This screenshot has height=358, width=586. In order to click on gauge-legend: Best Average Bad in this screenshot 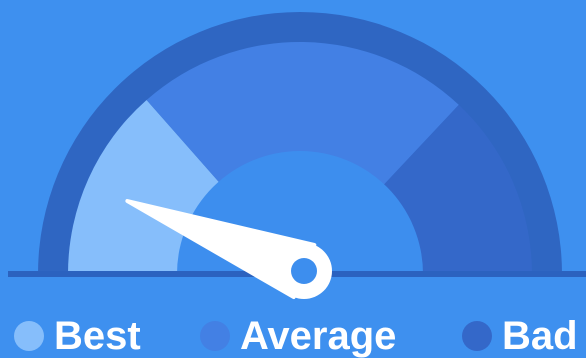, I will do `click(293, 336)`.